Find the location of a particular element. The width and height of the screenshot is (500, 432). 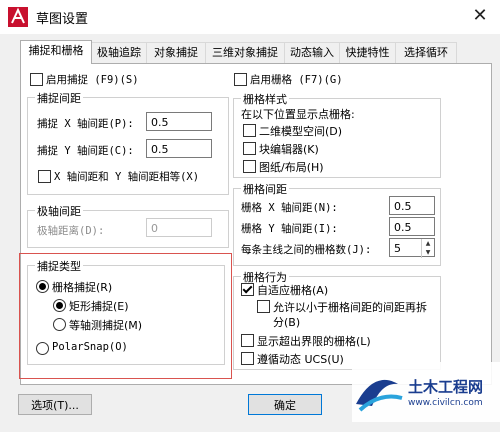

equal-spacing-label: X 轴间距和 Y 轴间距相等(X) is located at coordinates (127, 177).